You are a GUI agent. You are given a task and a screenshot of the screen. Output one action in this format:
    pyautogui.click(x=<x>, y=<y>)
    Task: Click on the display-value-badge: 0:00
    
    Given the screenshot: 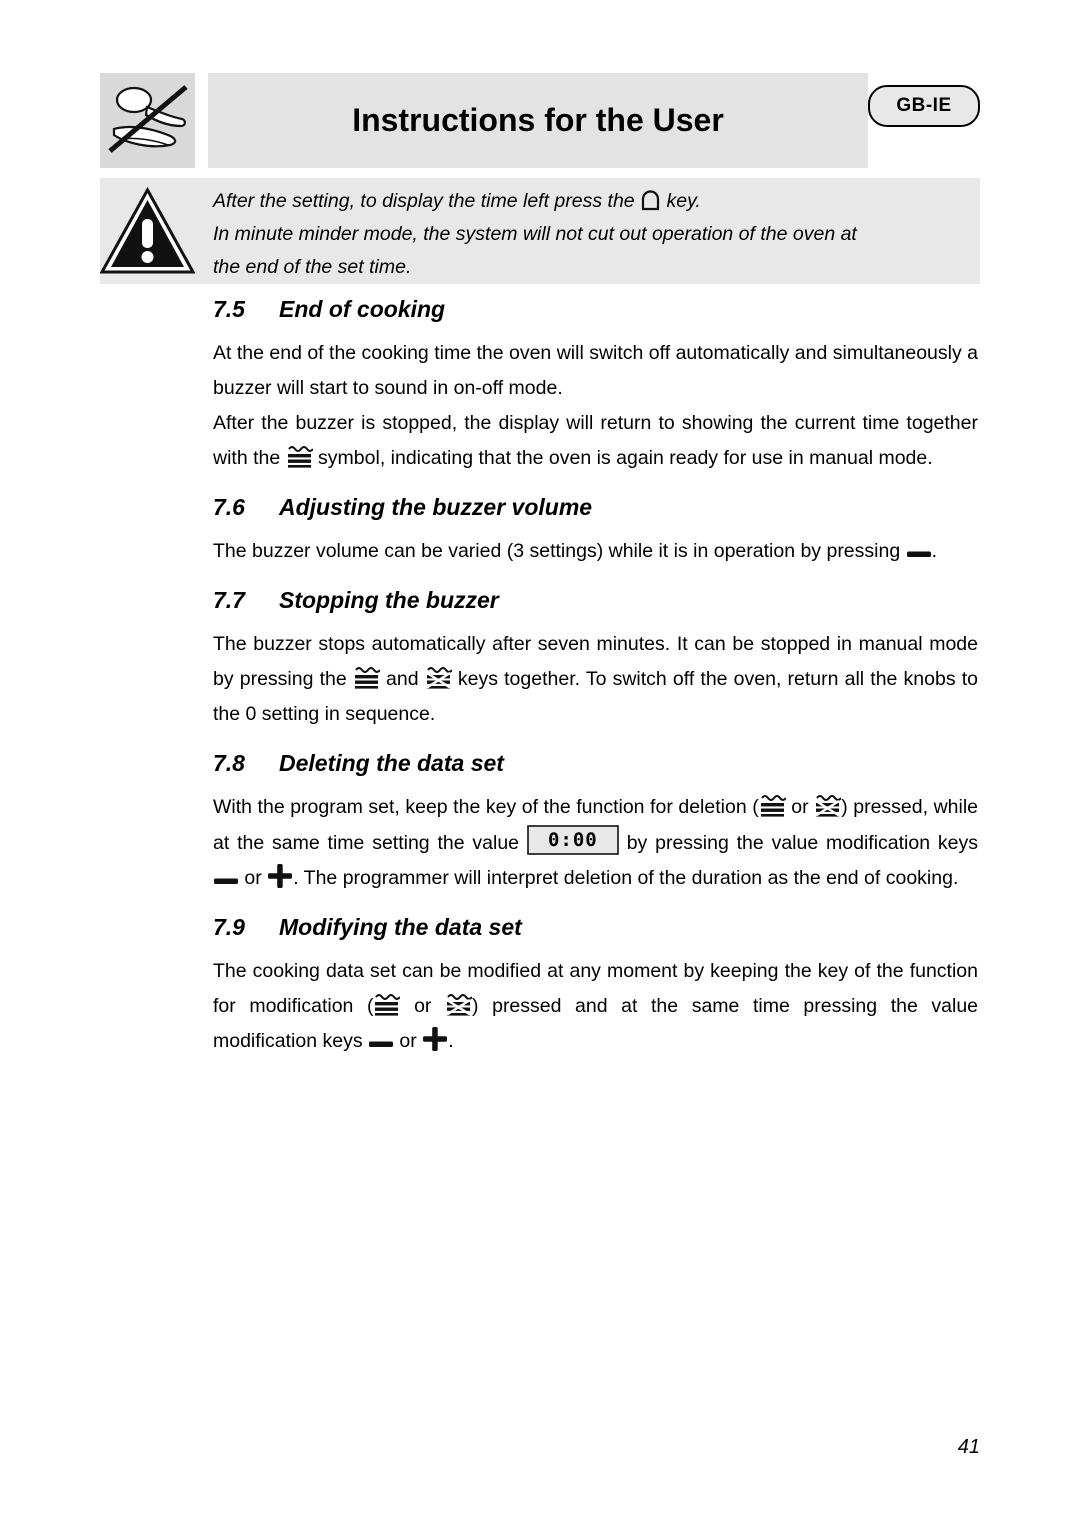 What is the action you would take?
    pyautogui.click(x=573, y=840)
    